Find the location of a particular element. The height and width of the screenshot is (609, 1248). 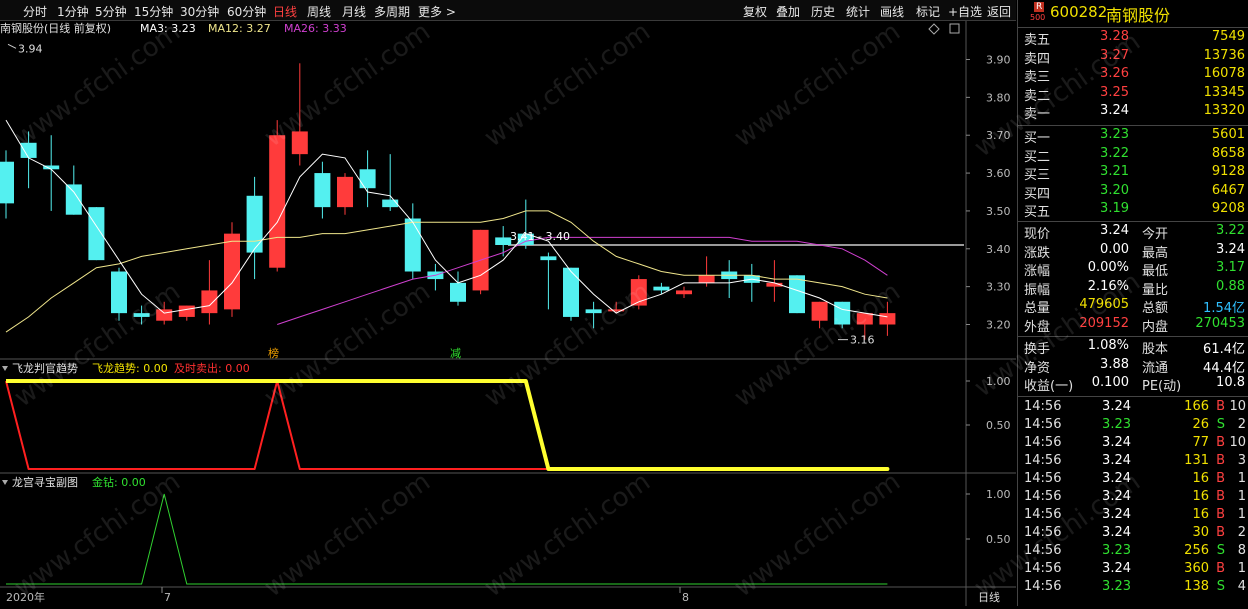

bid-label: 买三 is located at coordinates (1037, 175).